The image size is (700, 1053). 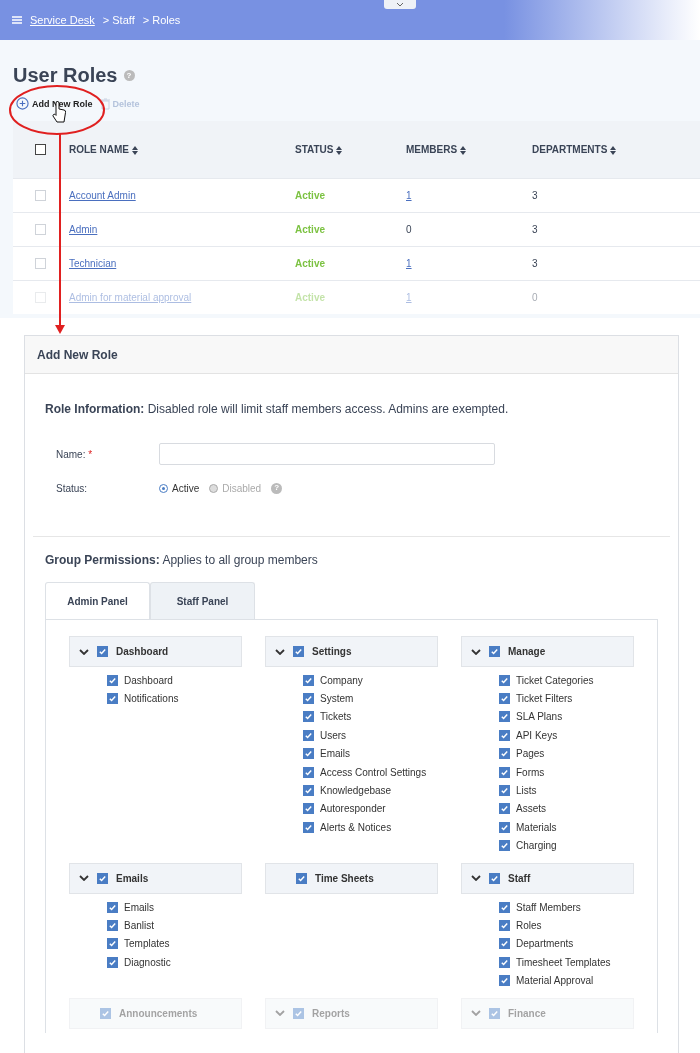 What do you see at coordinates (570, 149) in the screenshot?
I see `column-header: DEPARTMENTS` at bounding box center [570, 149].